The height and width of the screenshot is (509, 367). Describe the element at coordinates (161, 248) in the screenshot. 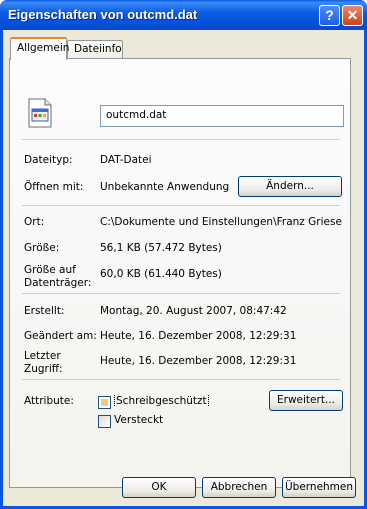

I see `size-value: 56,1 KB (57.472 Bytes)` at that location.